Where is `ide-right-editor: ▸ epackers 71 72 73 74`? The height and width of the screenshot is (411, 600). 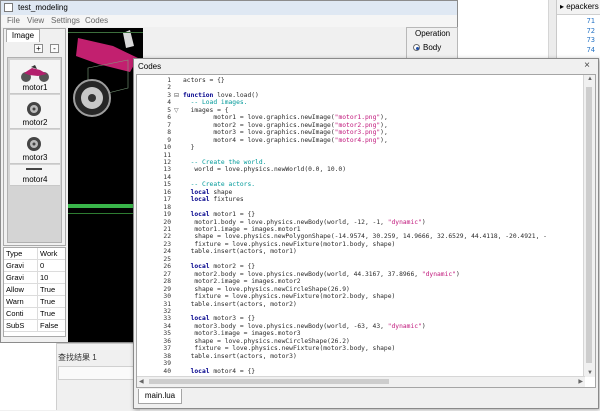
ide-right-editor: ▸ epackers 71 72 73 74 is located at coordinates (578, 30).